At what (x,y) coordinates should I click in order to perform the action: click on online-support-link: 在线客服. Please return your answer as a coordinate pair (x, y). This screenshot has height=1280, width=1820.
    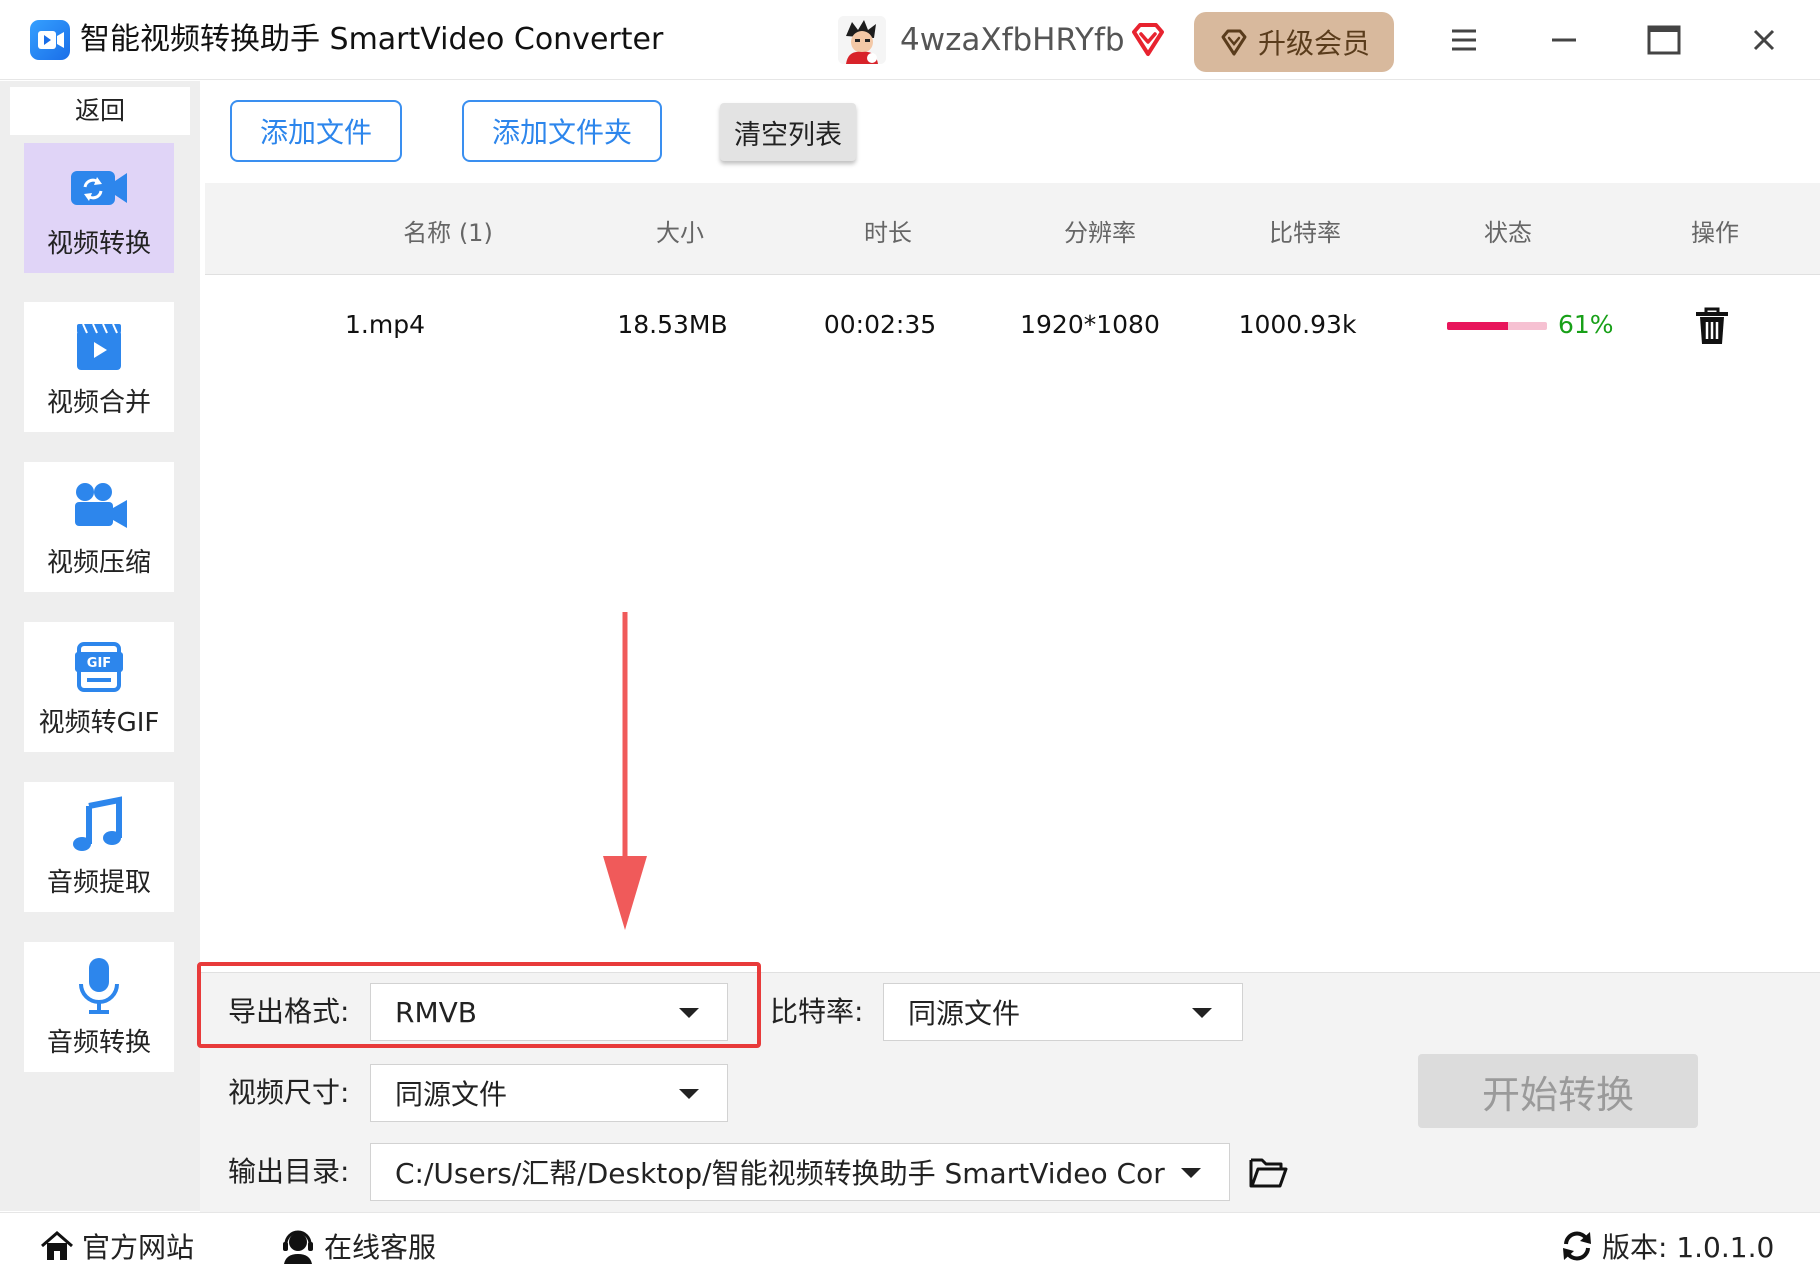
    Looking at the image, I should click on (358, 1246).